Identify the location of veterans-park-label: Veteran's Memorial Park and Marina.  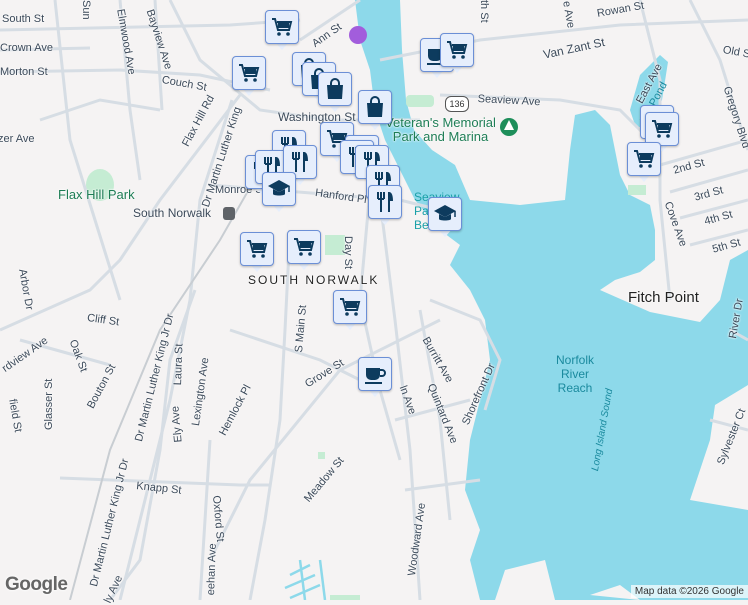
(440, 130).